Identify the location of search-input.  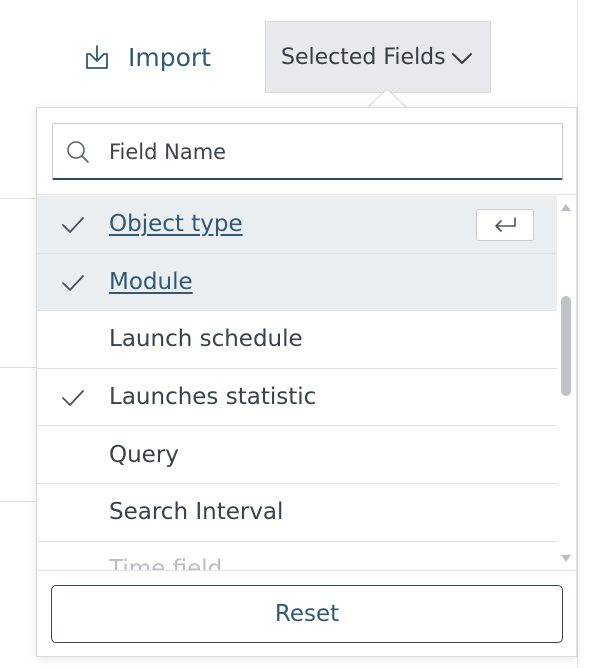
(329, 151).